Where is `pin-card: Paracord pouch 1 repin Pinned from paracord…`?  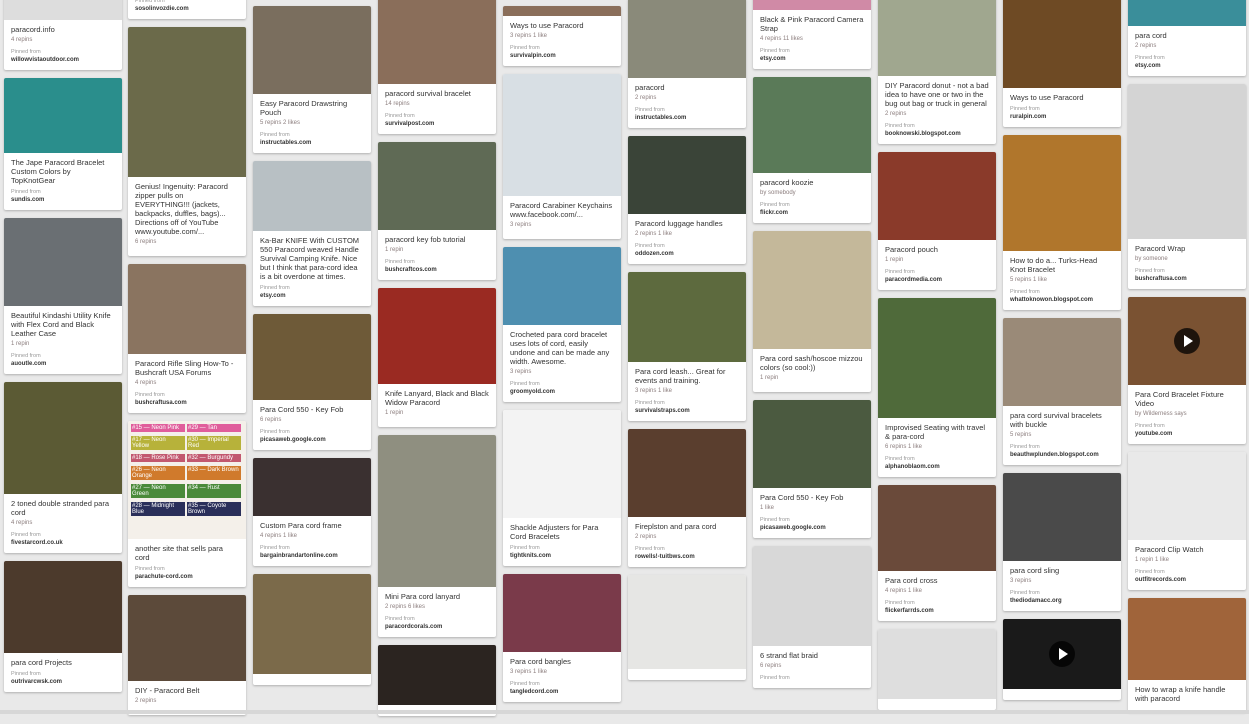 pin-card: Paracord pouch 1 repin Pinned from paracord… is located at coordinates (937, 221).